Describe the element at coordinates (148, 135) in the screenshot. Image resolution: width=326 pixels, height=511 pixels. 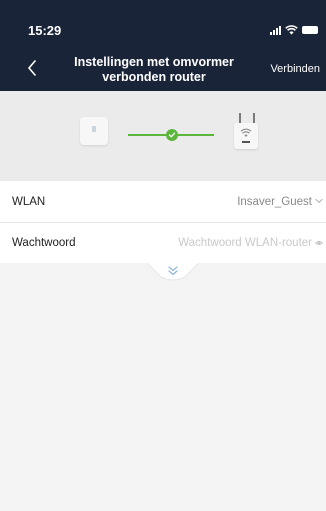
I see `connection-line-left` at that location.